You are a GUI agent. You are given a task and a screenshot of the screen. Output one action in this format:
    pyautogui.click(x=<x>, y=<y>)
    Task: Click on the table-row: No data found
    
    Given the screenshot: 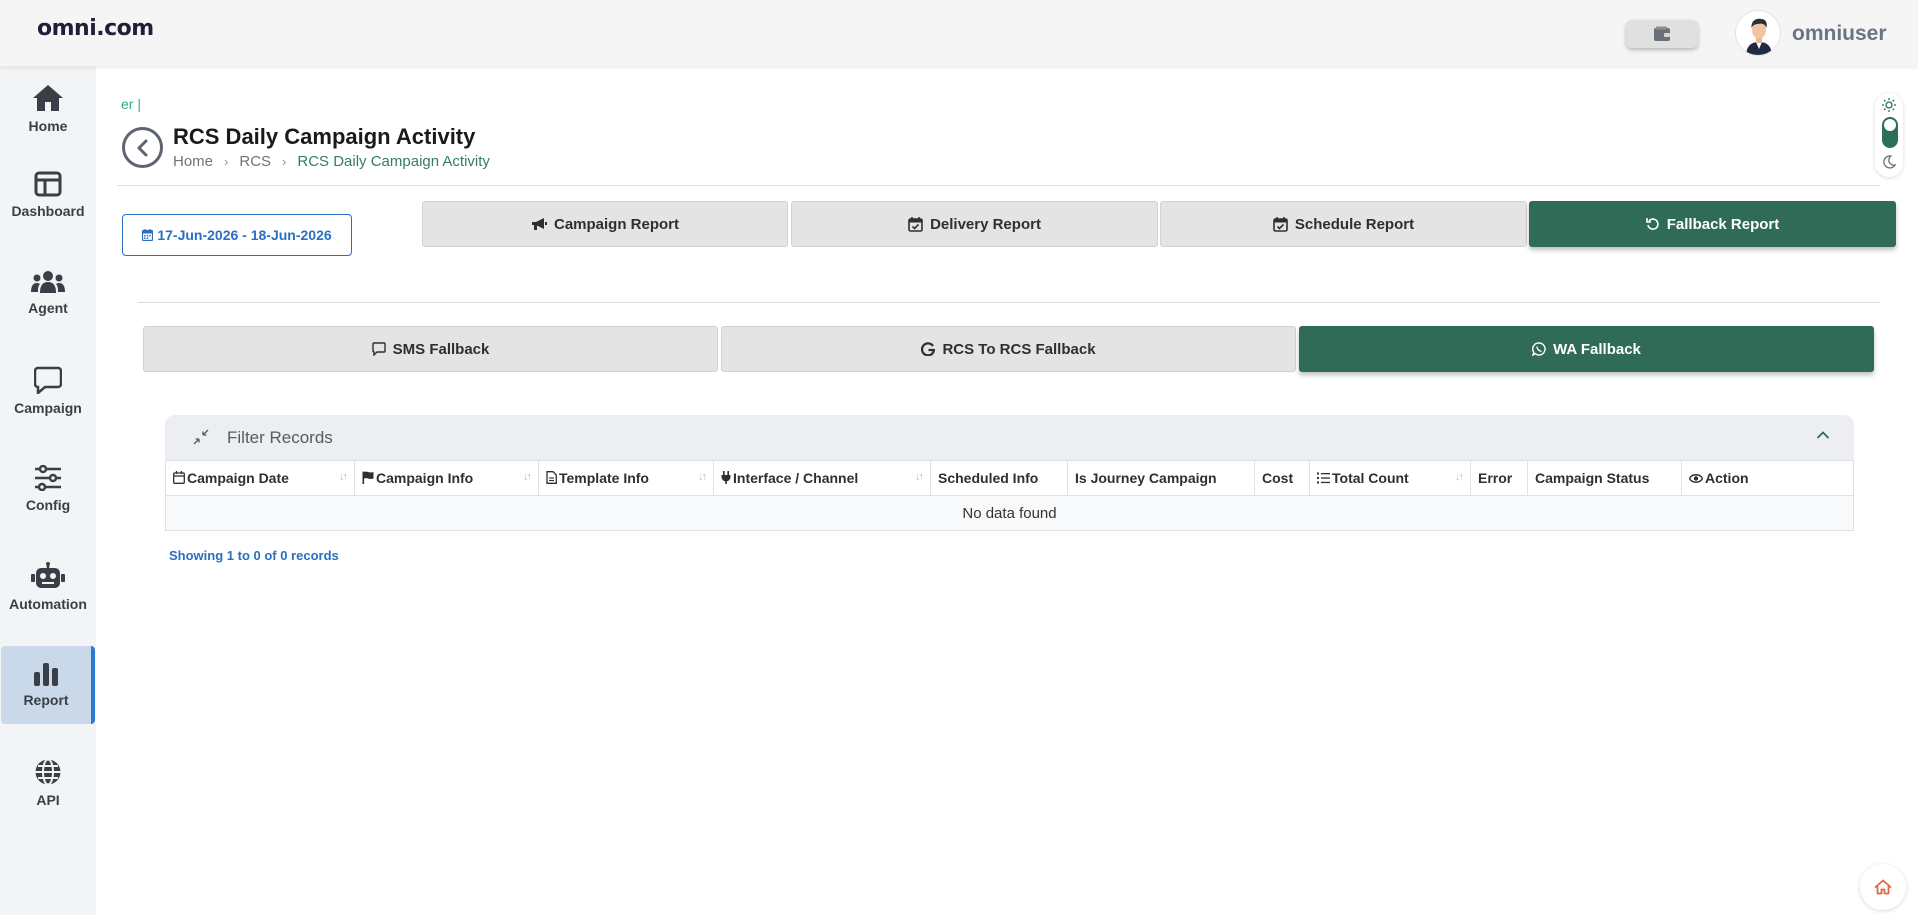 What is the action you would take?
    pyautogui.click(x=1009, y=513)
    